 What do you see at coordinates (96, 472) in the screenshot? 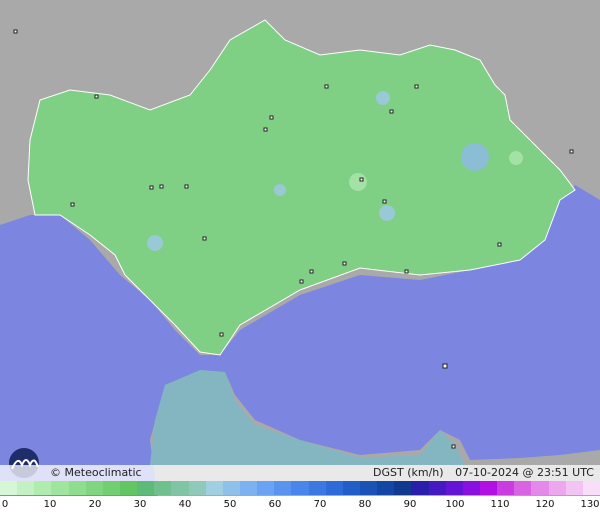
I see `credit-text: © Meteoclimatic` at bounding box center [96, 472].